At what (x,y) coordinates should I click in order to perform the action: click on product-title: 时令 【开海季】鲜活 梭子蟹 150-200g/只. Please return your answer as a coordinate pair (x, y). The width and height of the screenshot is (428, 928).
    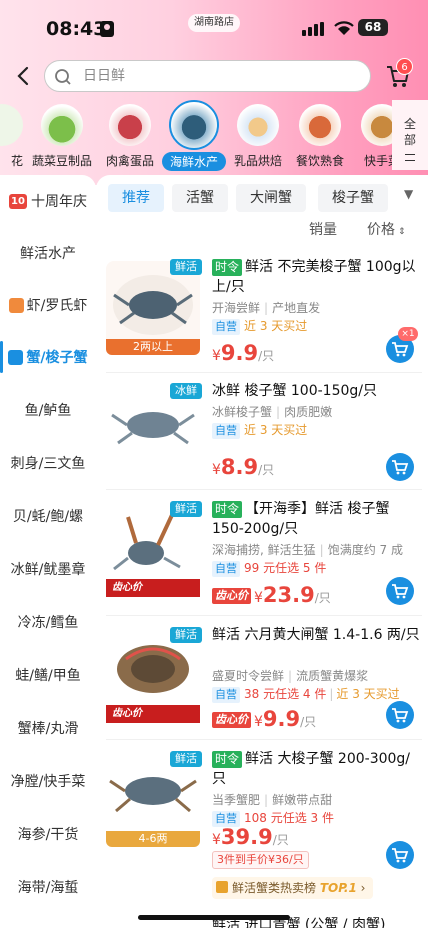
    Looking at the image, I should click on (301, 519).